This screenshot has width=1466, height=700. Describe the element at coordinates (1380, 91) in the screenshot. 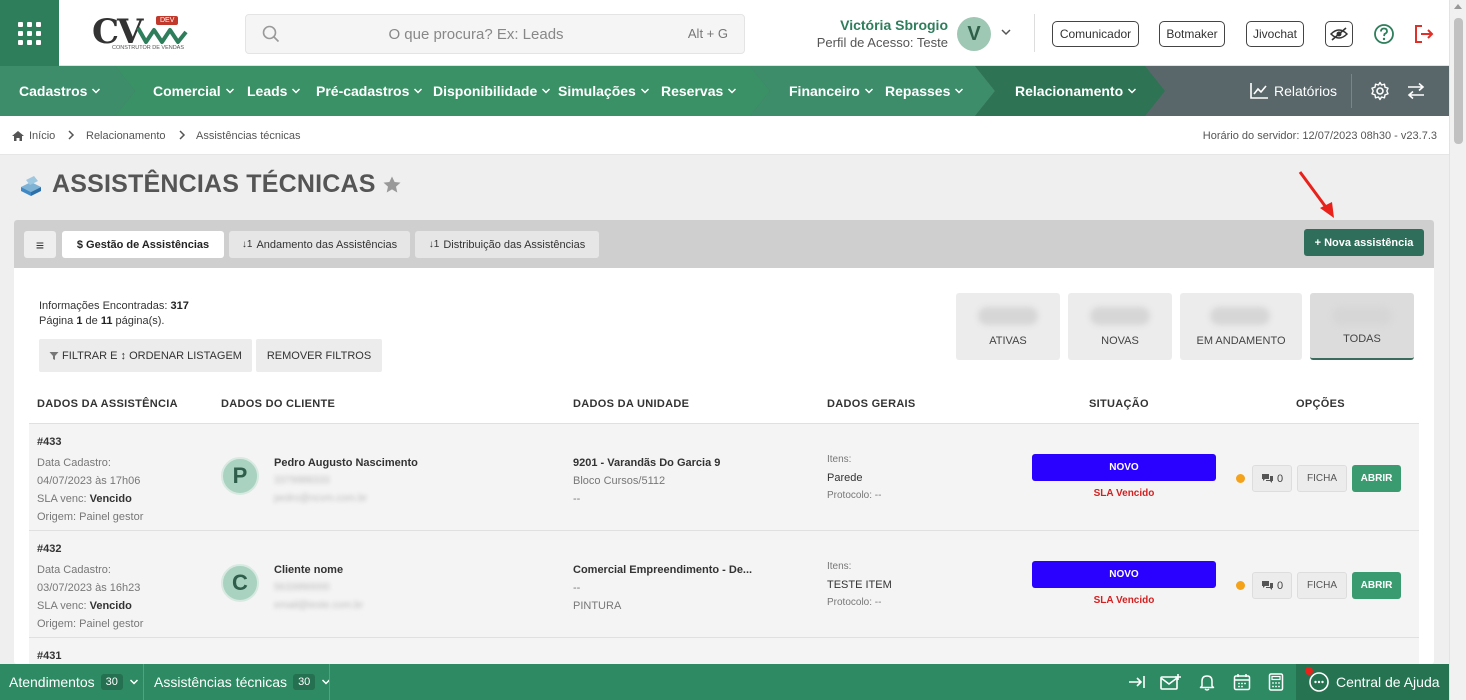

I see `settings-button` at that location.